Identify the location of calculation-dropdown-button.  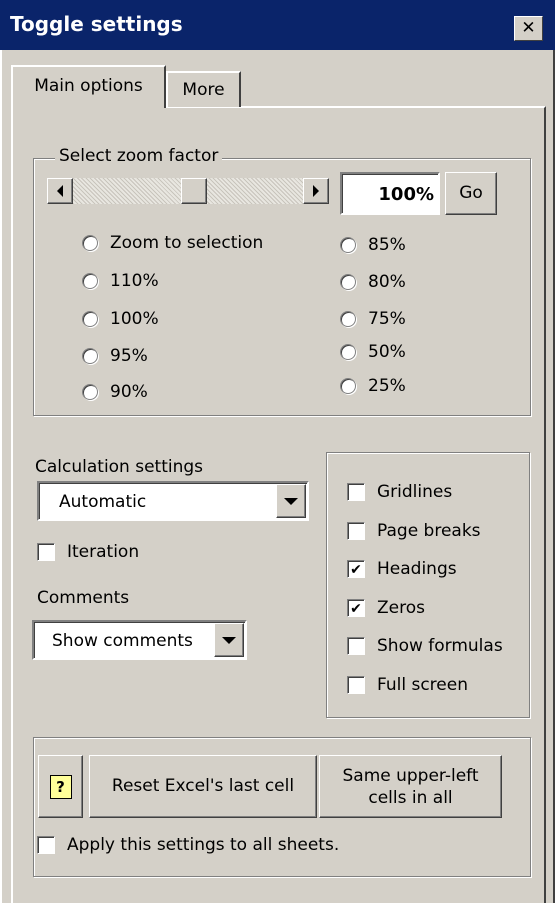
(291, 501).